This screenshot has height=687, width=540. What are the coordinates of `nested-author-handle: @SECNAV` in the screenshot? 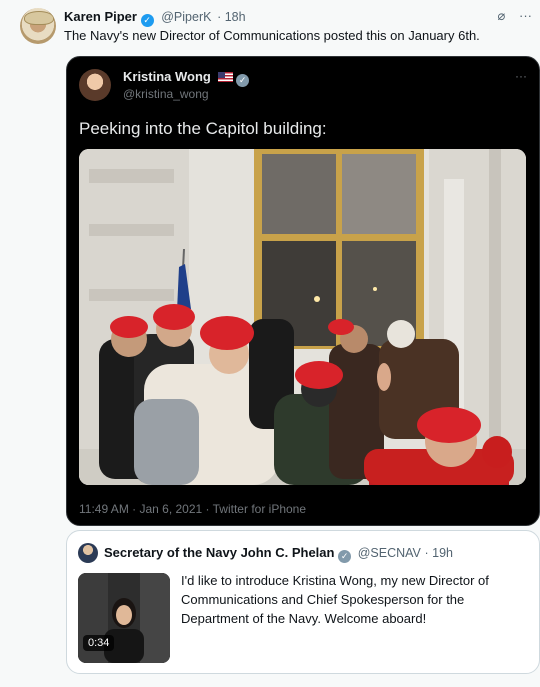 It's located at (389, 553).